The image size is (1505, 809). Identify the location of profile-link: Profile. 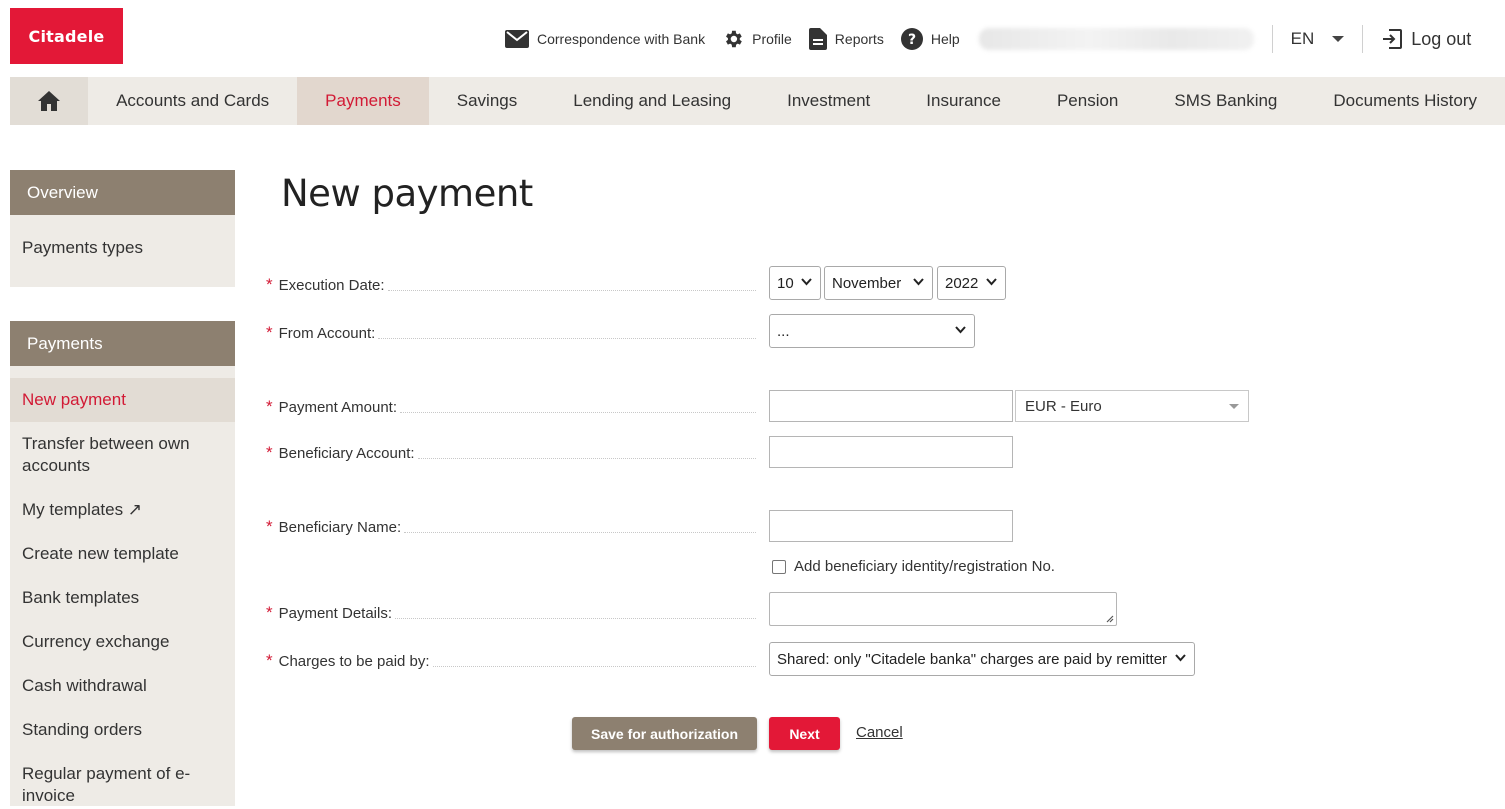
(757, 39).